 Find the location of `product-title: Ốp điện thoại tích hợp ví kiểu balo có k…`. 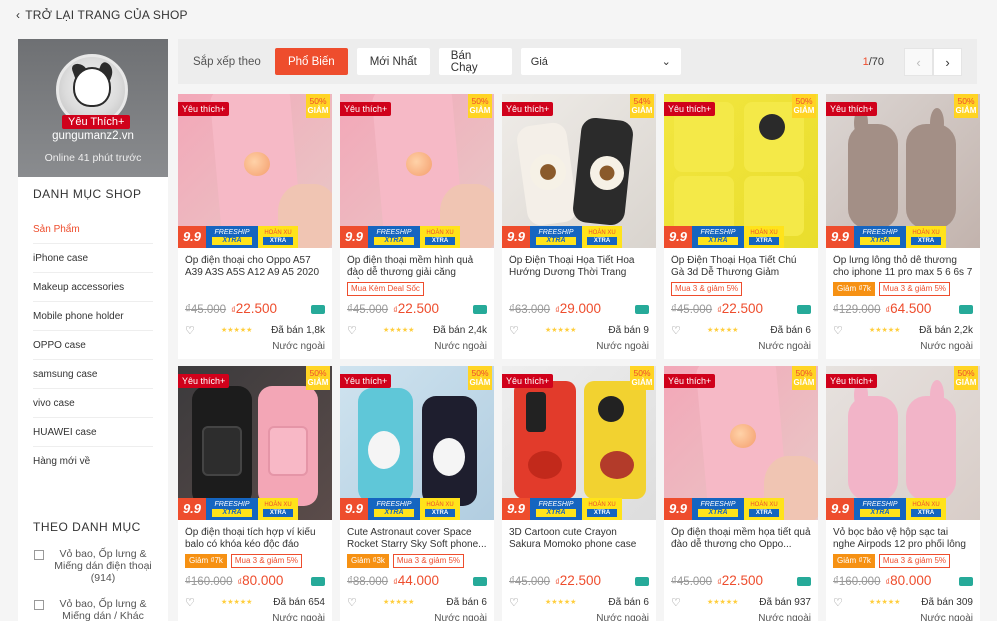

product-title: Ốp điện thoại tích hợp ví kiểu balo có k… is located at coordinates (255, 539).